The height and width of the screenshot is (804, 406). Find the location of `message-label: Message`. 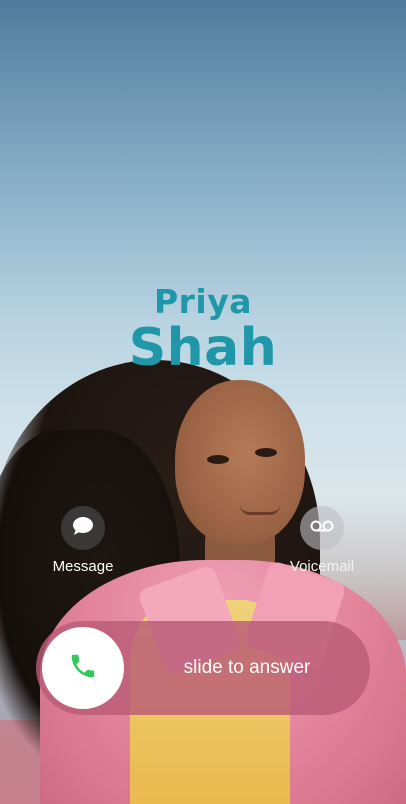

message-label: Message is located at coordinates (83, 566).